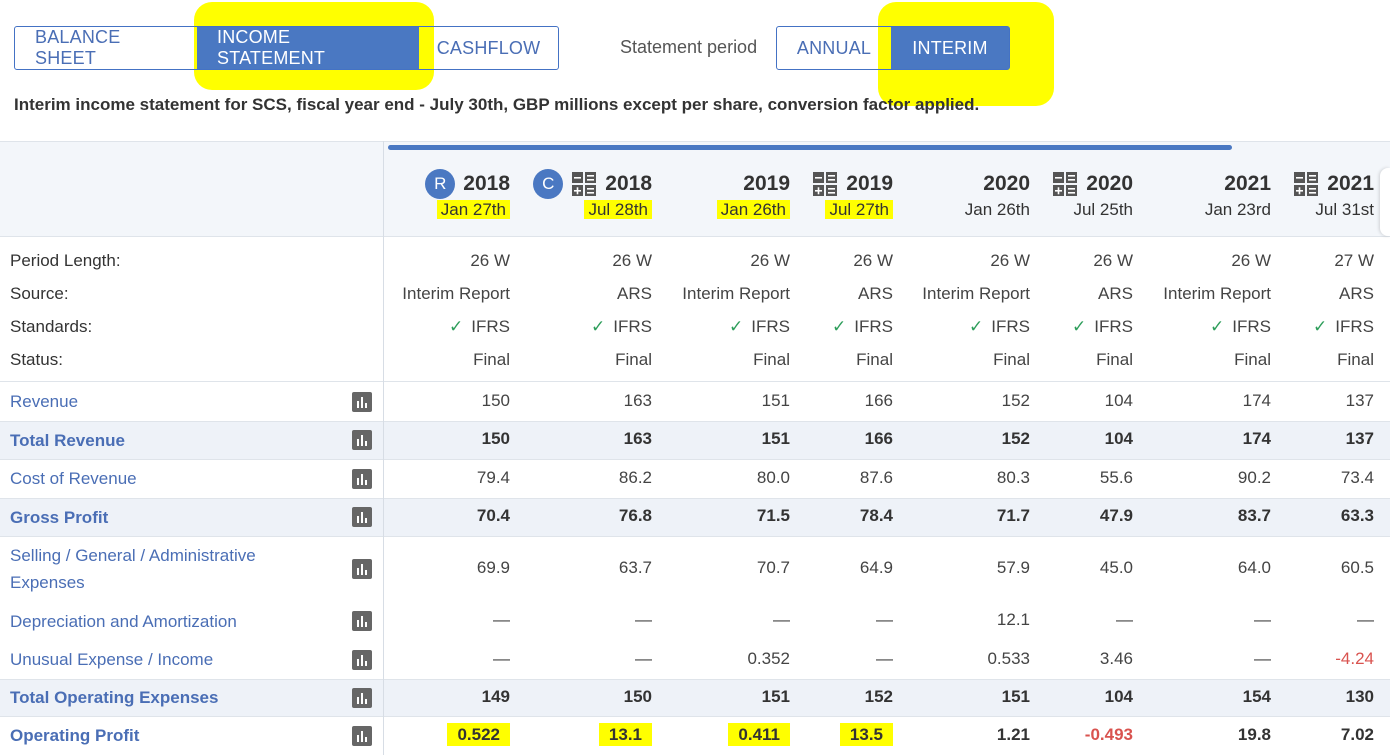 The width and height of the screenshot is (1390, 755). What do you see at coordinates (810, 147) in the screenshot?
I see `scroll-indicator` at bounding box center [810, 147].